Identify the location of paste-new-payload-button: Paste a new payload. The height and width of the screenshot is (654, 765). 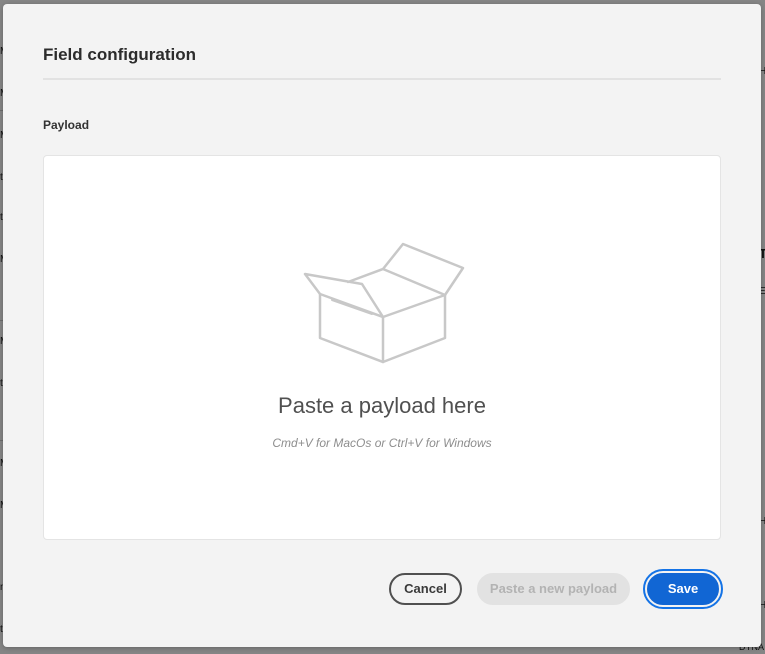
(553, 589).